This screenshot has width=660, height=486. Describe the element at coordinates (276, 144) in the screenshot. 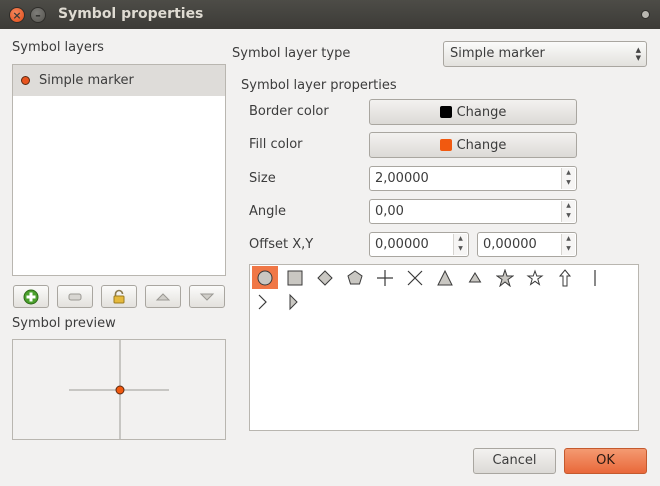

I see `fill-color-label: Fill color` at that location.